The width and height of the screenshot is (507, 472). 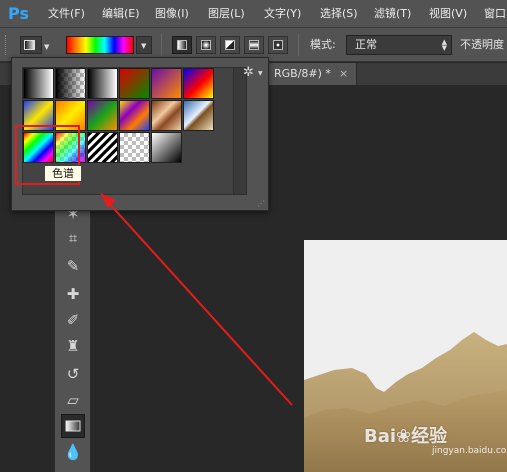 I want to click on gradient-preset-violet-orange, so click(x=166, y=83).